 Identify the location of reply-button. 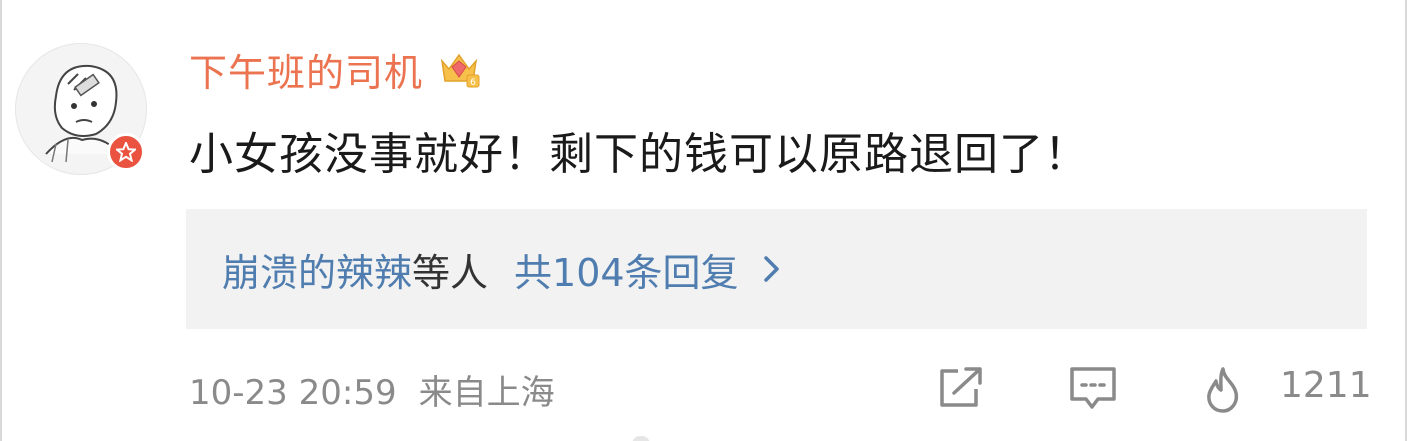
(1093, 389).